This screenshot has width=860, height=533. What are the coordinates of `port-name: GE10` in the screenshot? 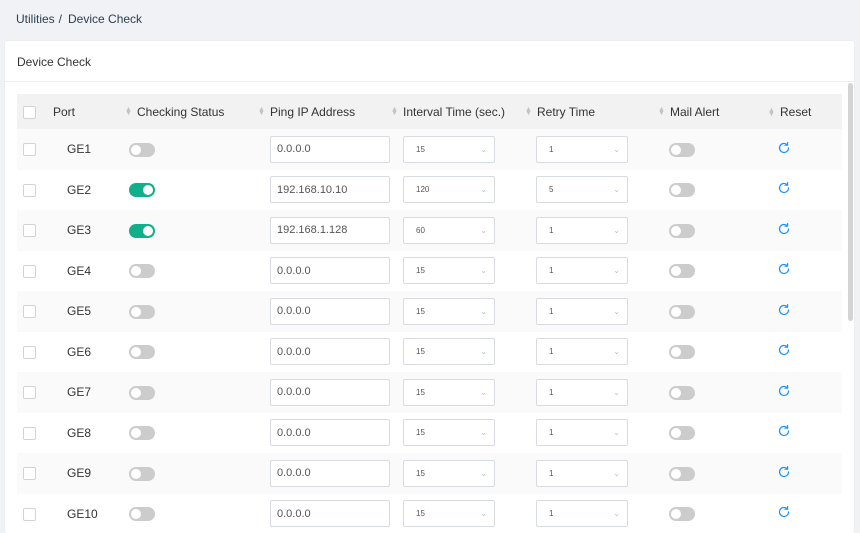 It's located at (82, 513).